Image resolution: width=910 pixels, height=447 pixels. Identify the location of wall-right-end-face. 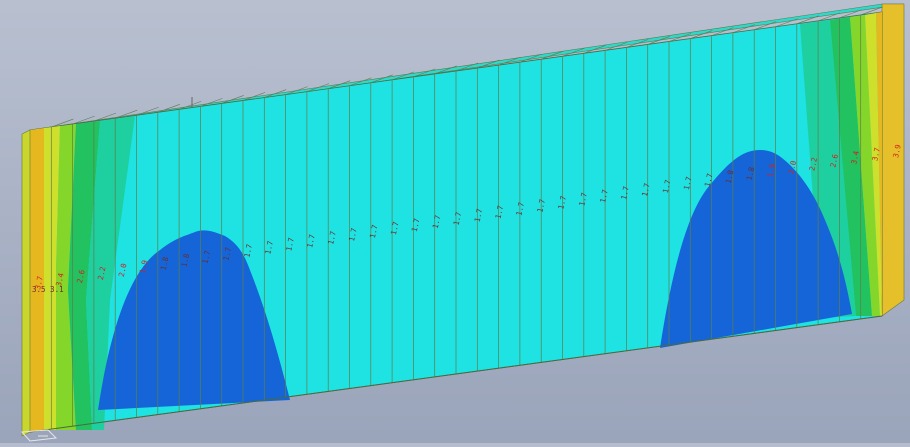
(893, 160).